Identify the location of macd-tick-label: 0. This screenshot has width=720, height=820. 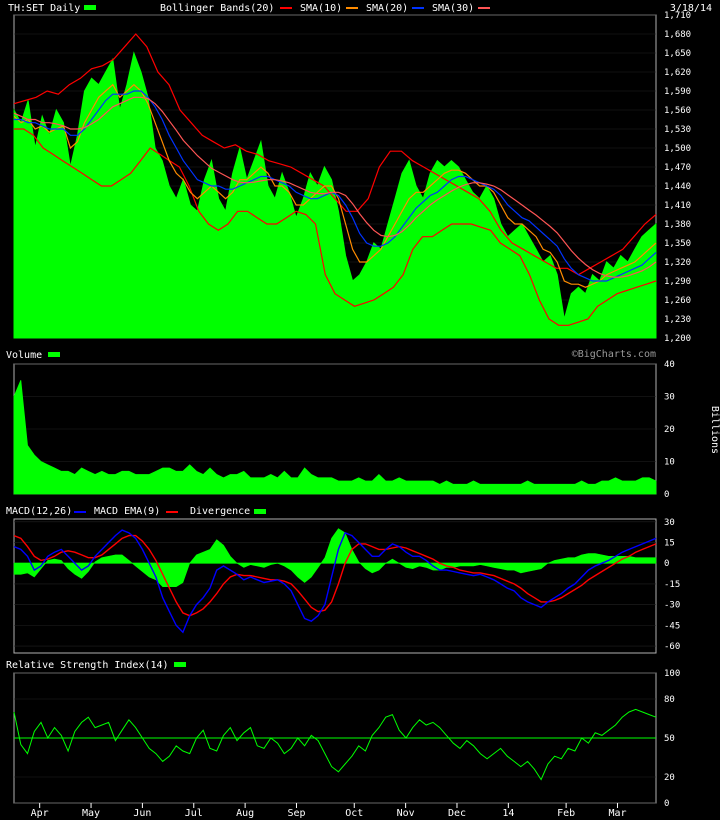
(666, 564).